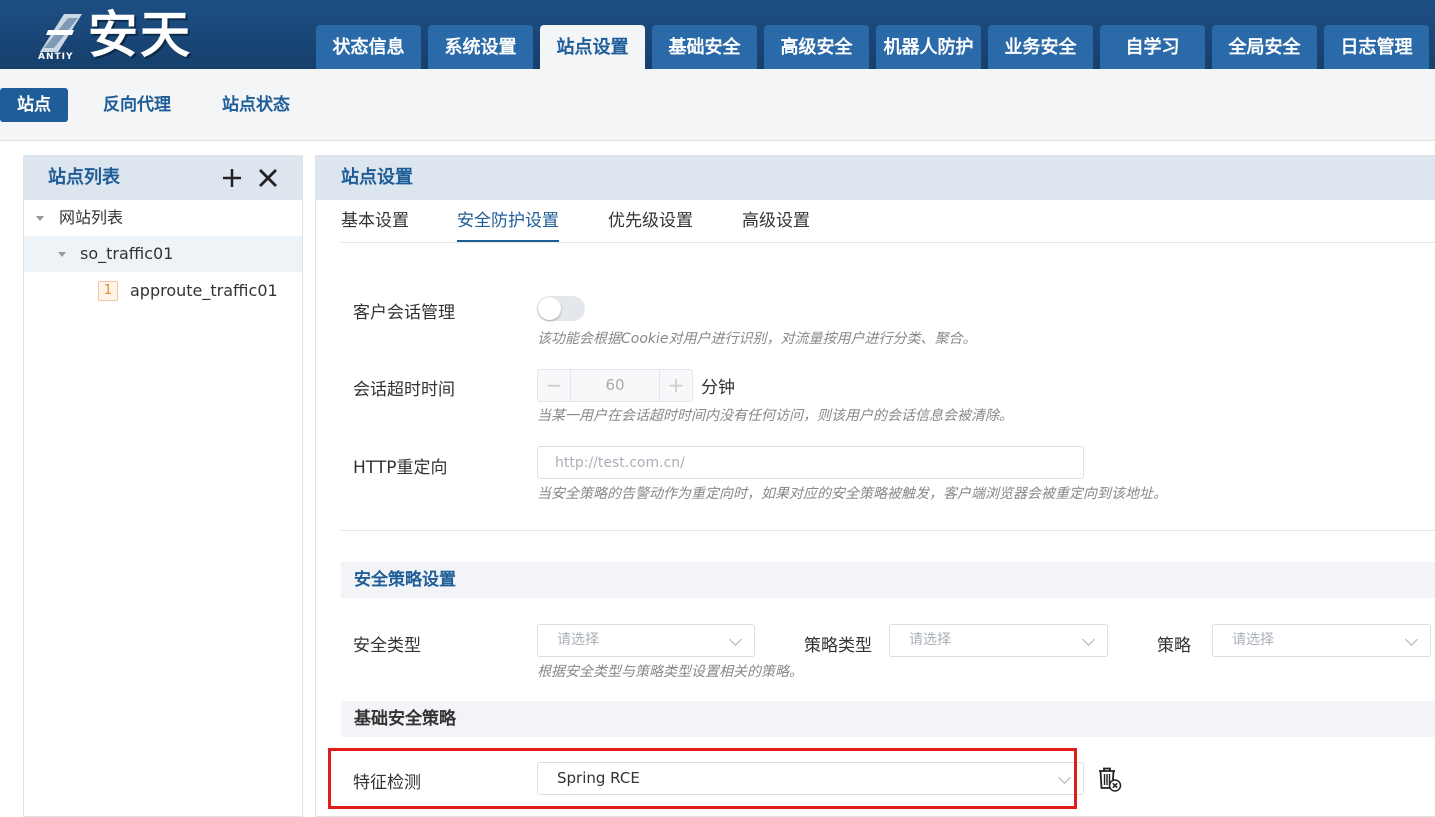 This screenshot has width=1435, height=817. I want to click on policy-hint: 根据安全类型与策略类型设置相关的策略。, so click(670, 672).